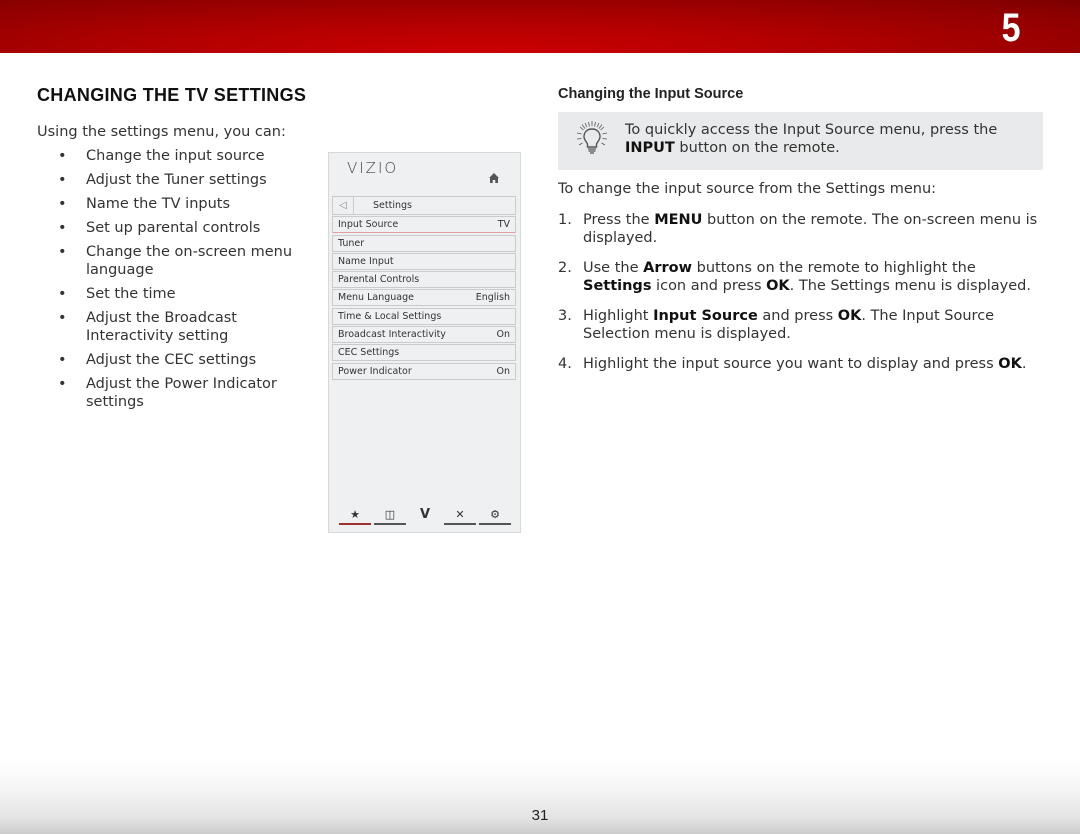 This screenshot has width=1080, height=834. I want to click on step-text: ., so click(1024, 364).